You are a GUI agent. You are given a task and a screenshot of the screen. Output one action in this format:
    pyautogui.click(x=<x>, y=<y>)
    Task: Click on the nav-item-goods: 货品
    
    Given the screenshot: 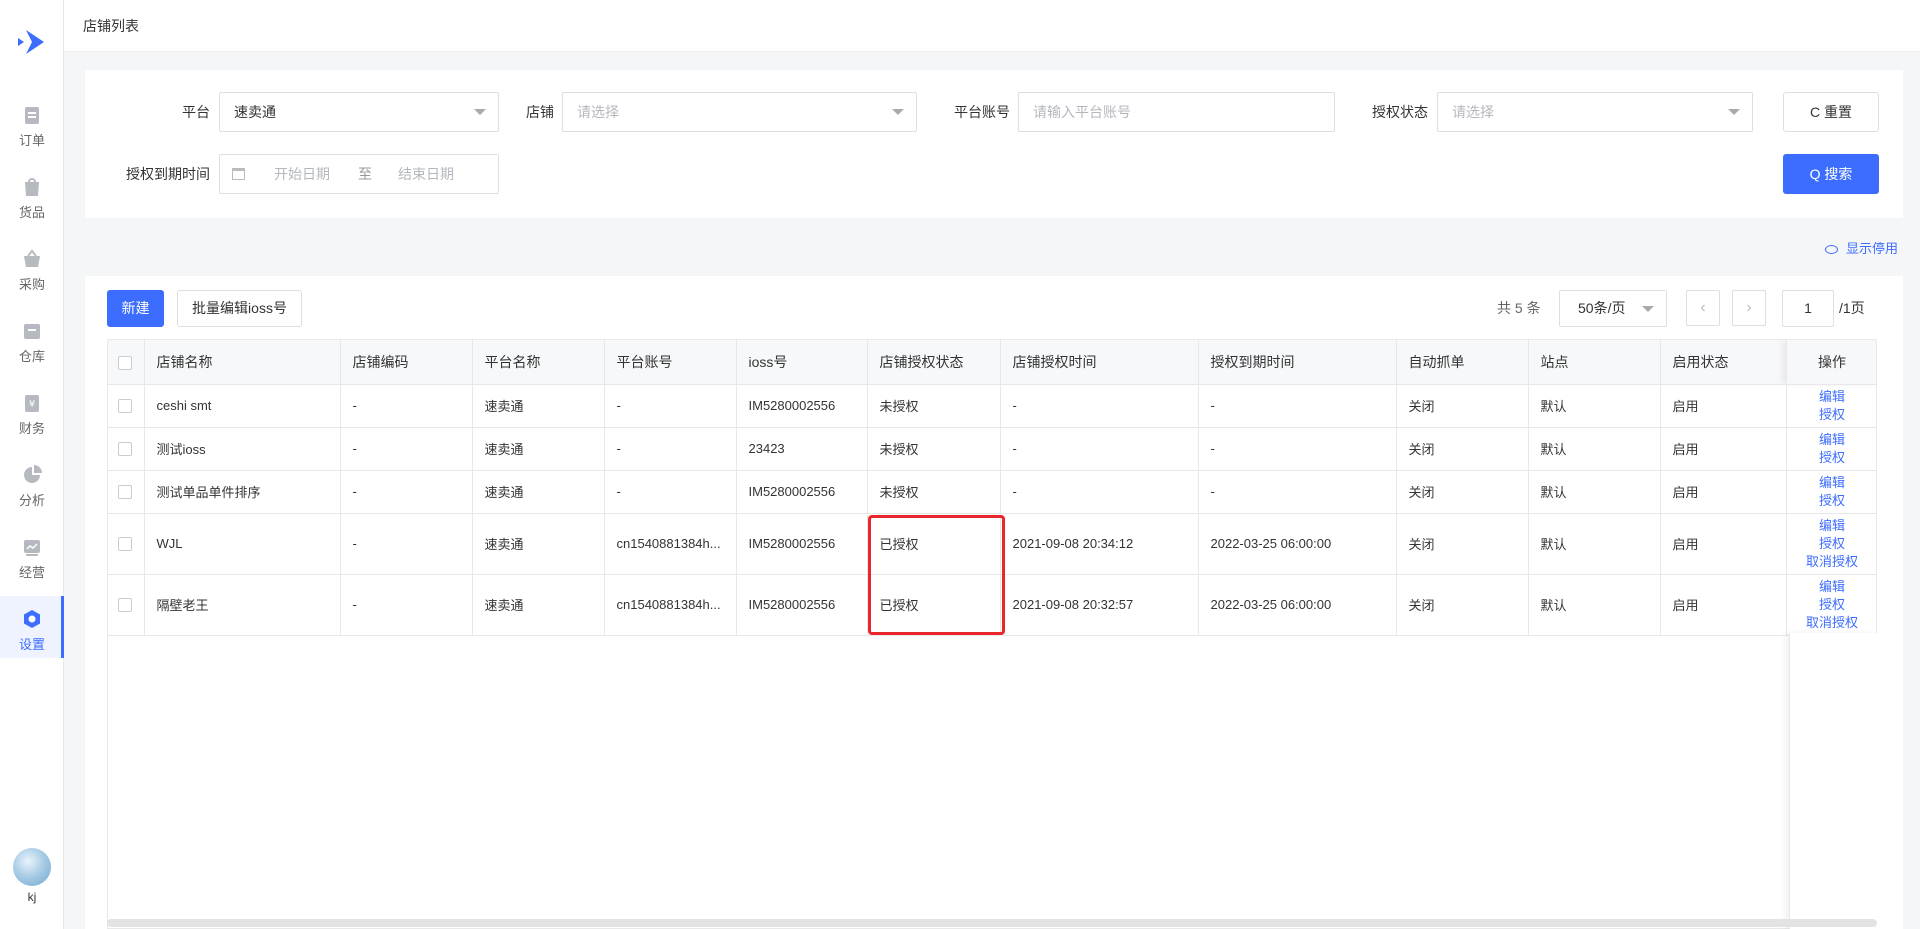 What is the action you would take?
    pyautogui.click(x=32, y=195)
    